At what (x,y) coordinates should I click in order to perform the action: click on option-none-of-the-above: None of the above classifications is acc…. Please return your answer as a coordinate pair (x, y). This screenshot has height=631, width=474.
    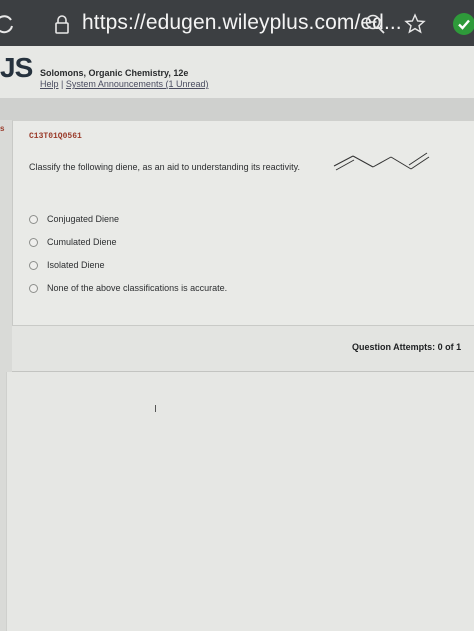
    Looking at the image, I should click on (128, 288).